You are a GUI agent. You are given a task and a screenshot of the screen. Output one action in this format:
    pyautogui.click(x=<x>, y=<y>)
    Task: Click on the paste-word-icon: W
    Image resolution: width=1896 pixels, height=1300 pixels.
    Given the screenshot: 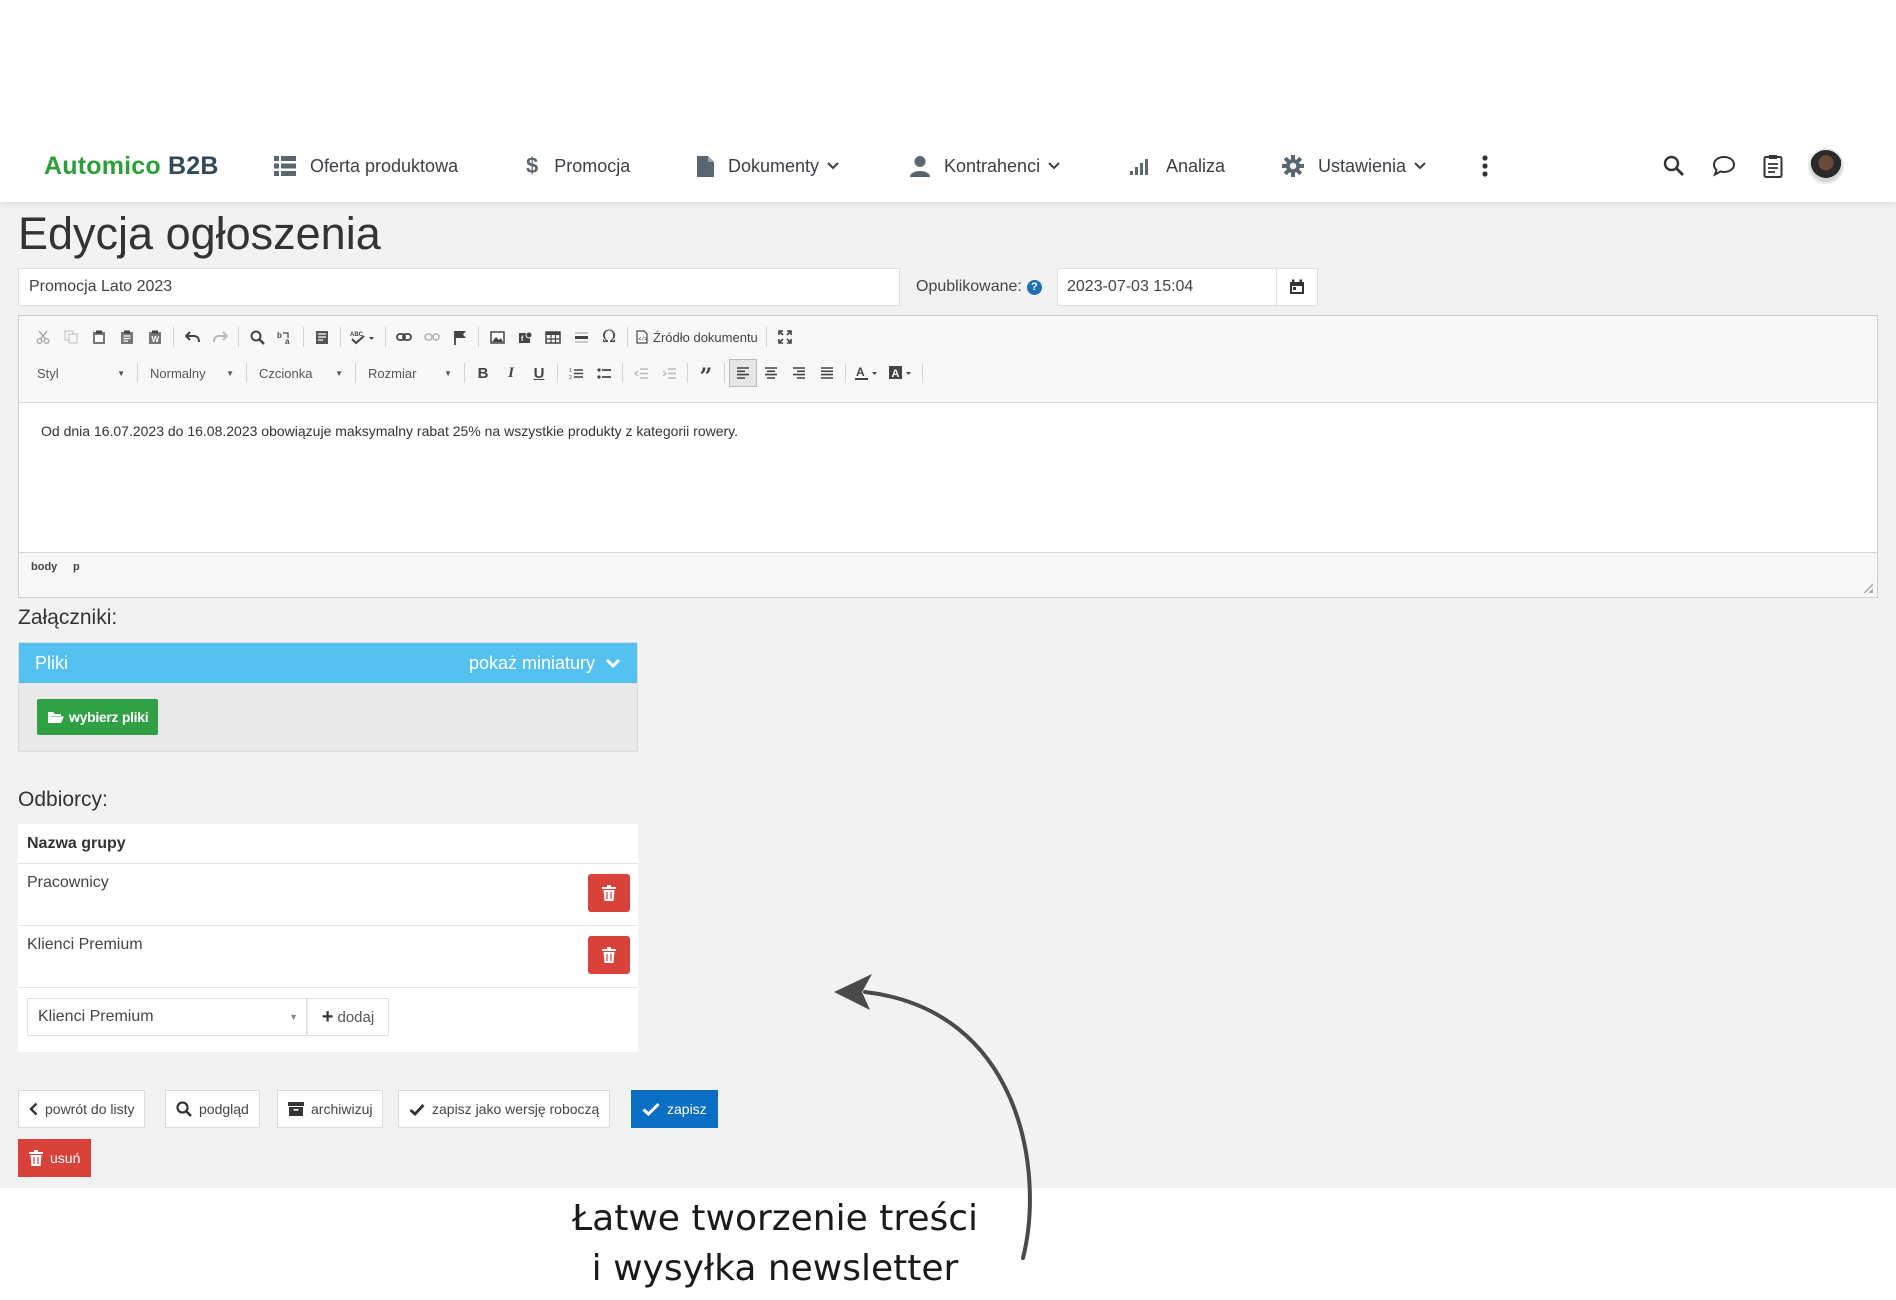 What is the action you would take?
    pyautogui.click(x=155, y=337)
    